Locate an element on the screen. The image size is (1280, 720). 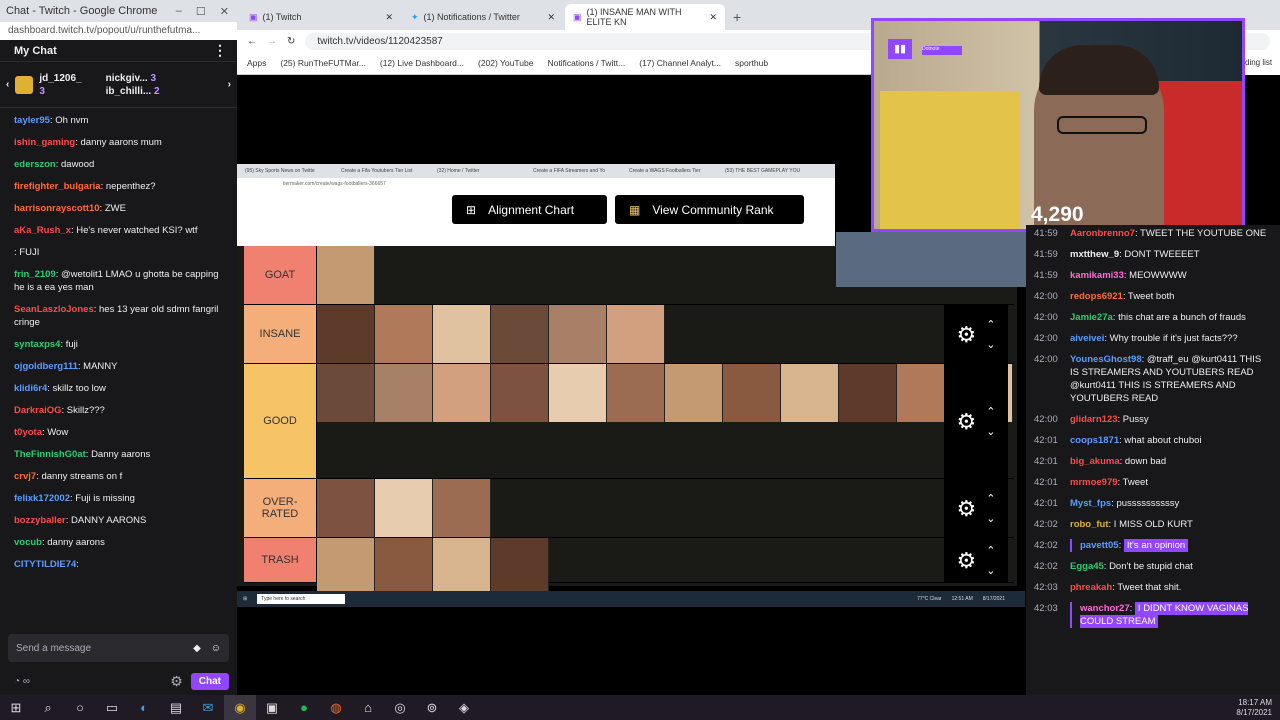
chat-username: glidarn123 is located at coordinates (1094, 419).